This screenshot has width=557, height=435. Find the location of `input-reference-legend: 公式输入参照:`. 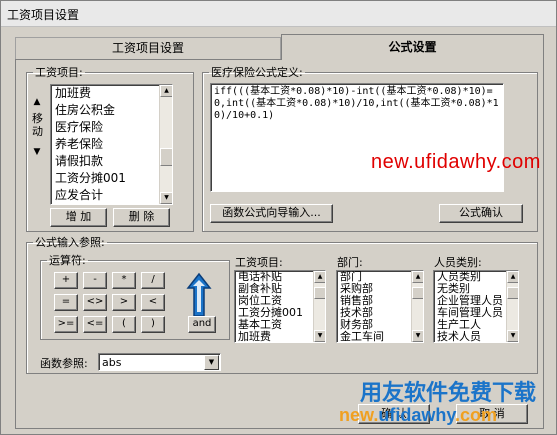

input-reference-legend: 公式输入参照: is located at coordinates (70, 242).